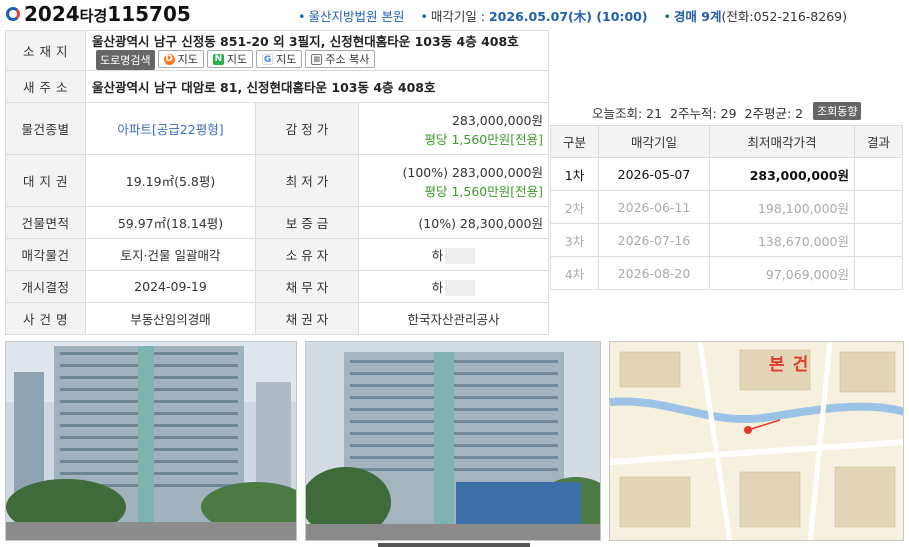 This screenshot has height=547, width=909. I want to click on col-result: 결과, so click(878, 141).